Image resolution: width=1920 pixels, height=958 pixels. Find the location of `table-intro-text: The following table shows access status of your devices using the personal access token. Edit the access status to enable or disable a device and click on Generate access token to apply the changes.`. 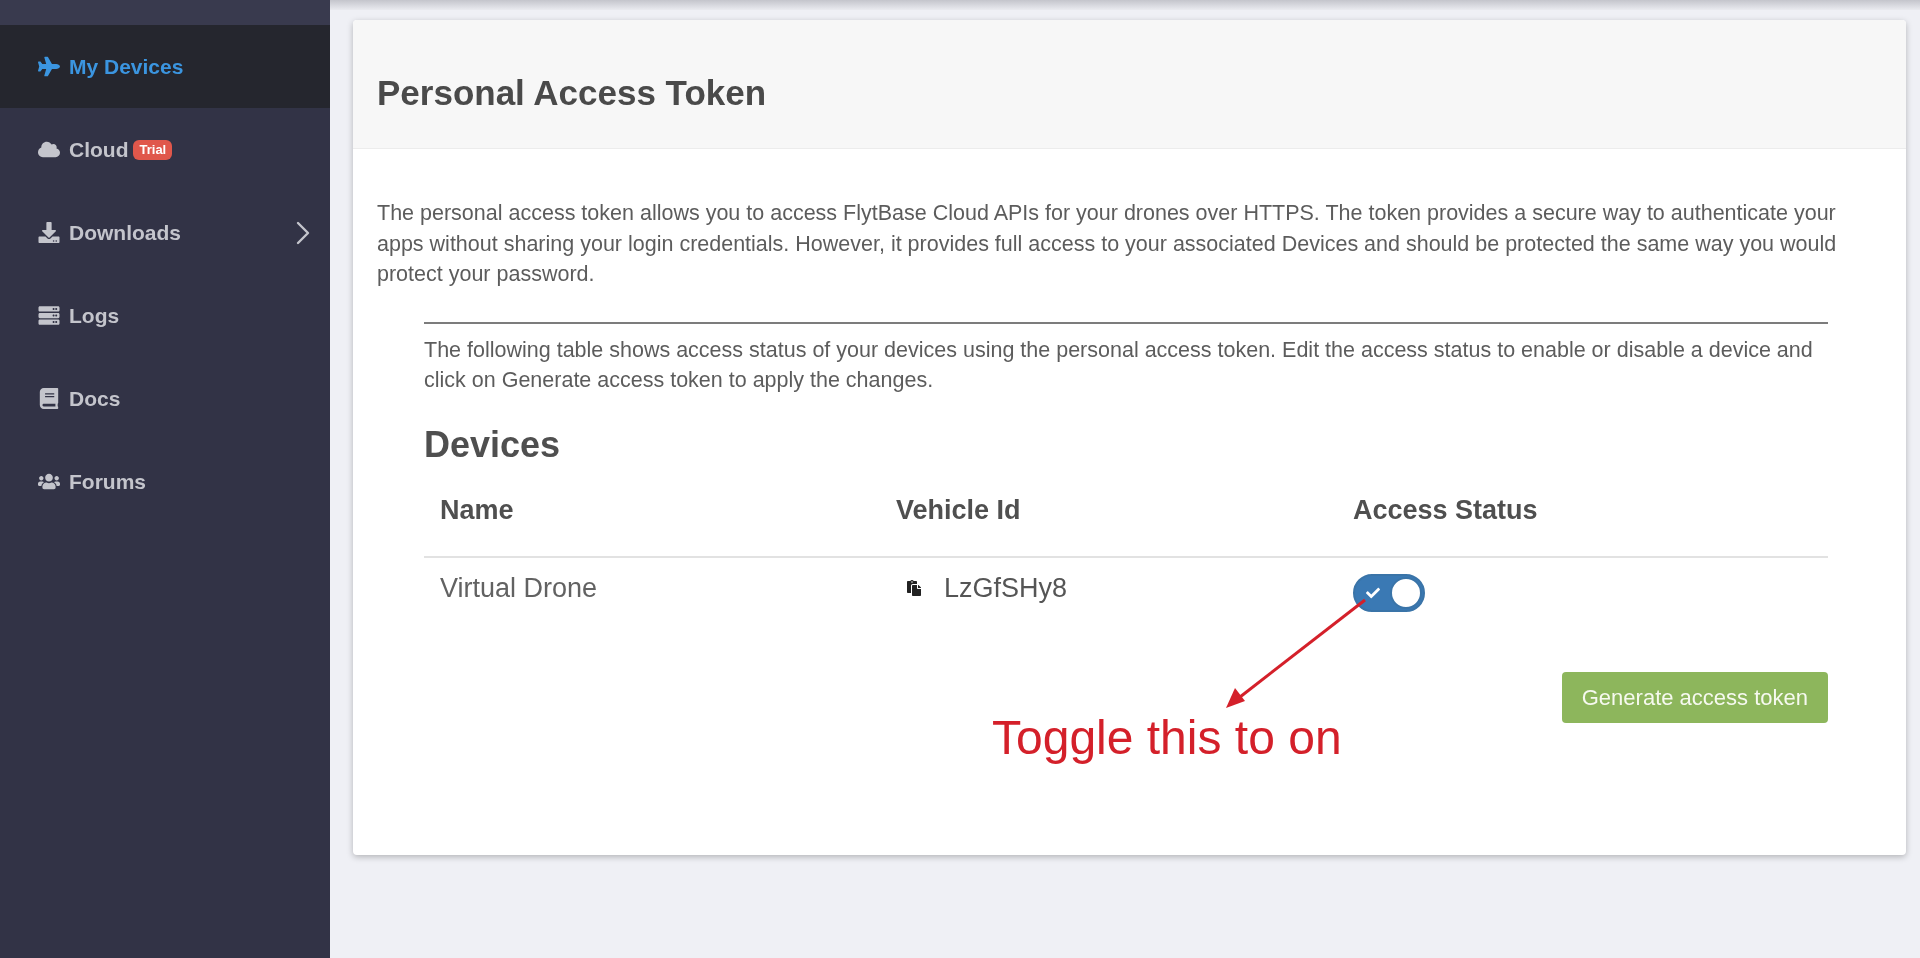

table-intro-text: The following table shows access status of your devices using the personal access token. Edit the access status to enable or disable a device and click on Generate access token to apply the changes. is located at coordinates (1119, 365).